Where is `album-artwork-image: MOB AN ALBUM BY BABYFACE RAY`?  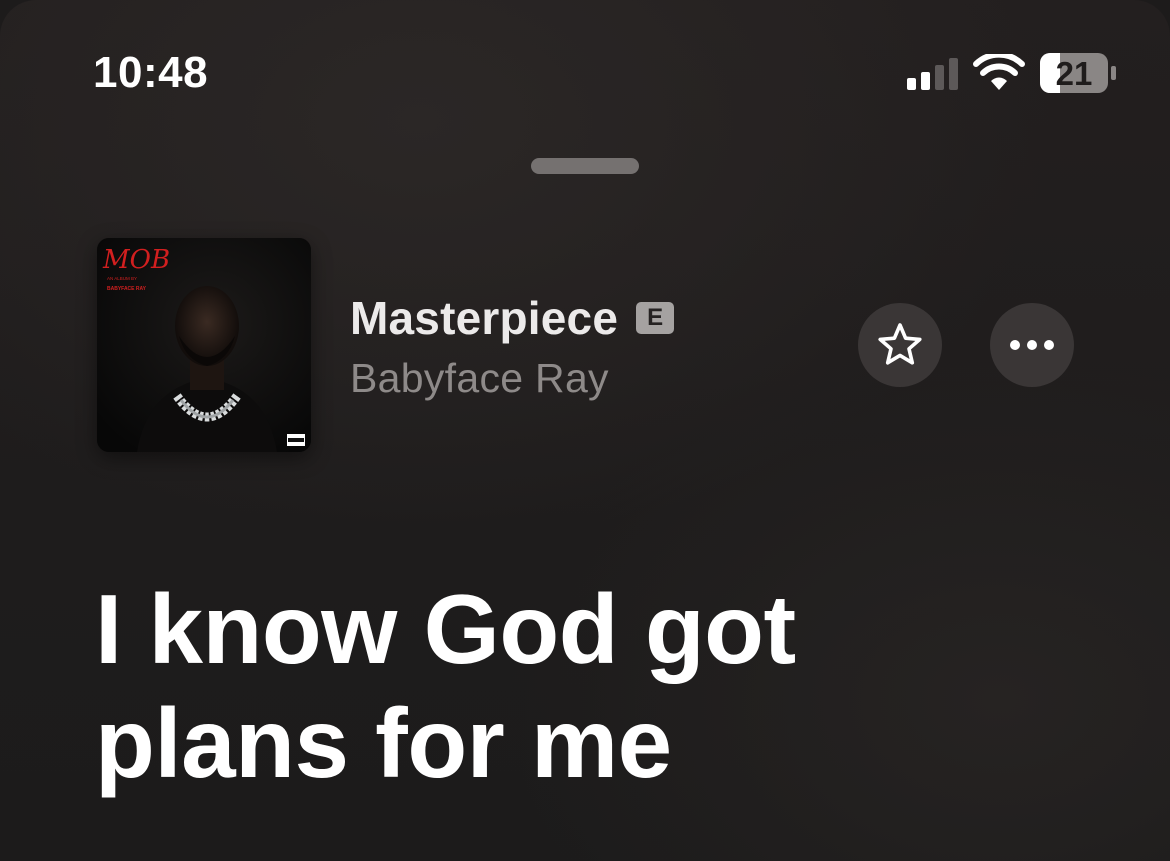 album-artwork-image: MOB AN ALBUM BY BABYFACE RAY is located at coordinates (204, 345).